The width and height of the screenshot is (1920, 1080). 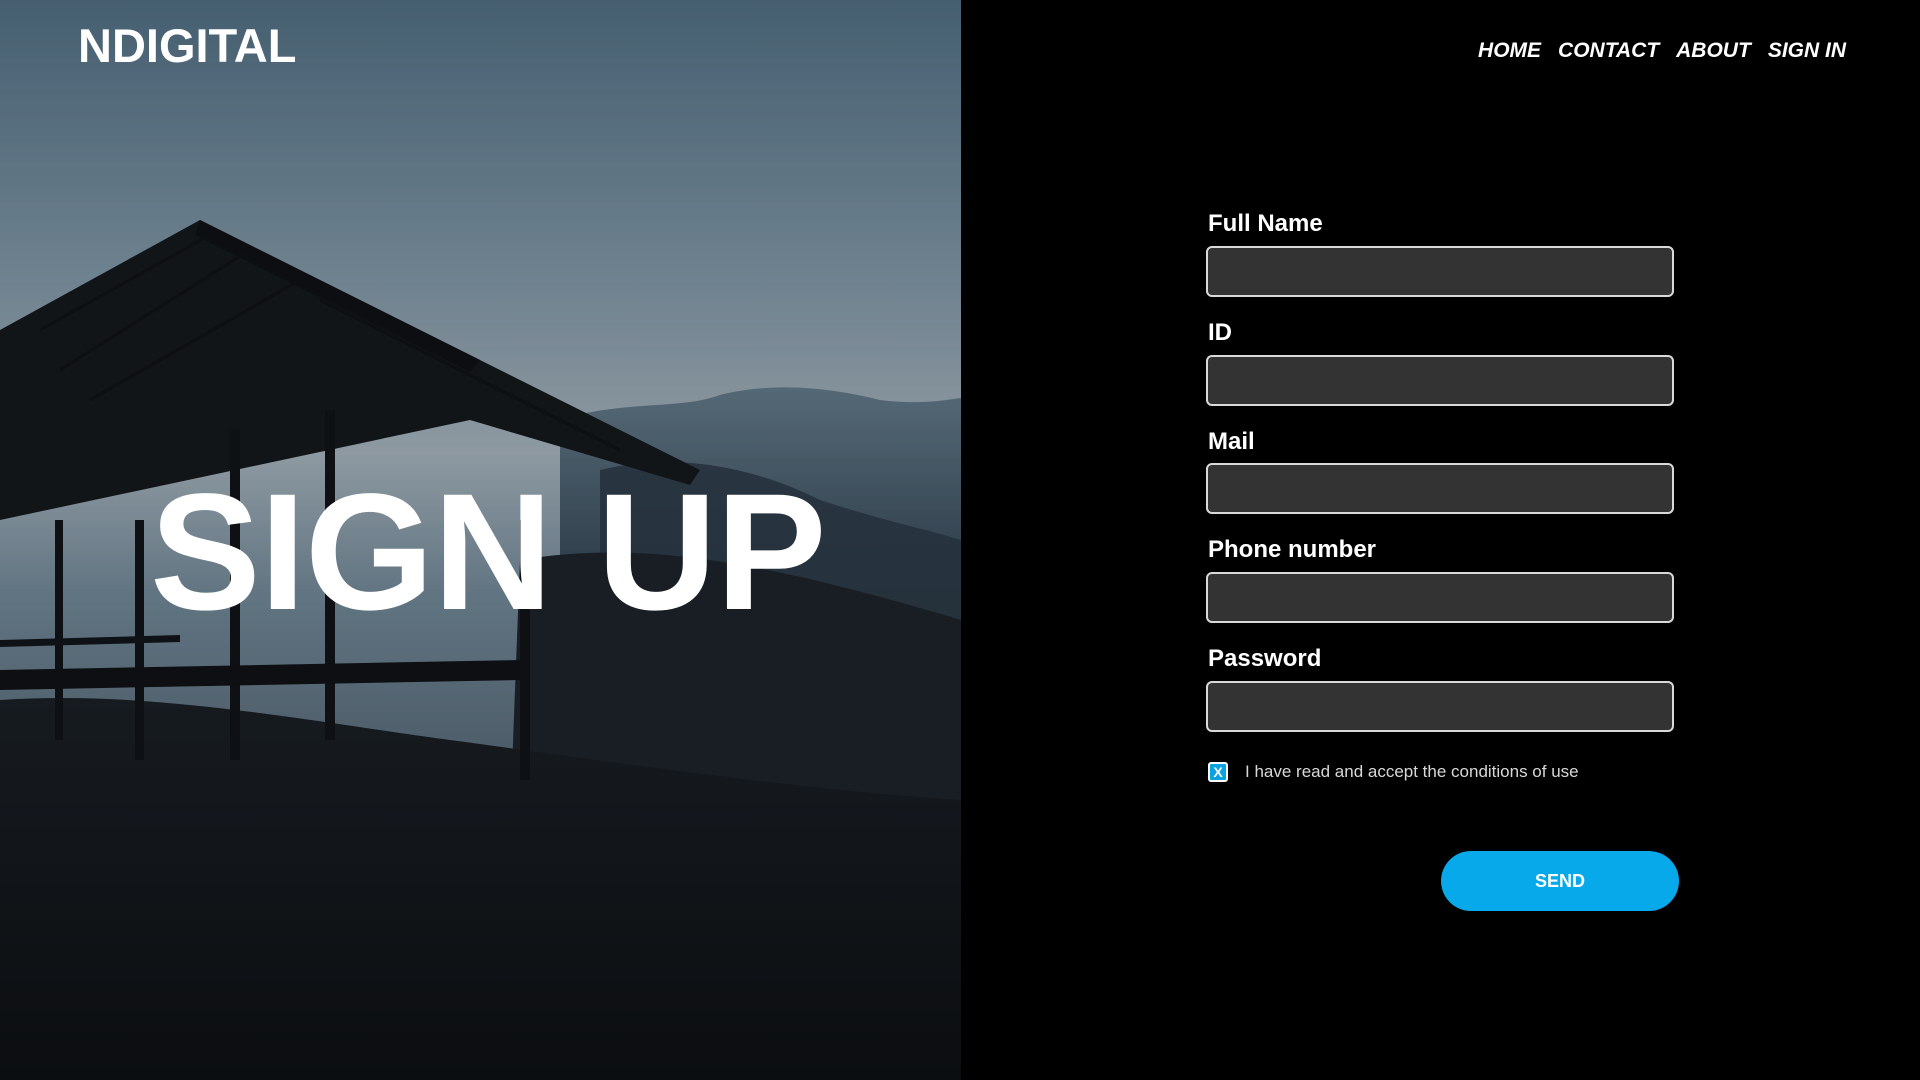 What do you see at coordinates (1220, 332) in the screenshot?
I see `id-label: ID` at bounding box center [1220, 332].